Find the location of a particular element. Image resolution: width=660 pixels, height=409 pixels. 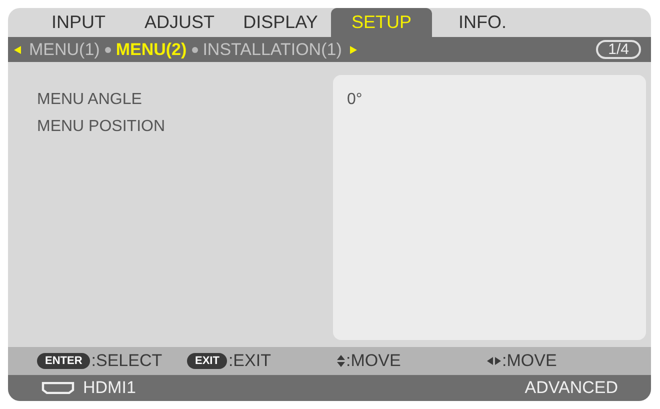

setting-label: MENU ANGLE is located at coordinates (185, 99).